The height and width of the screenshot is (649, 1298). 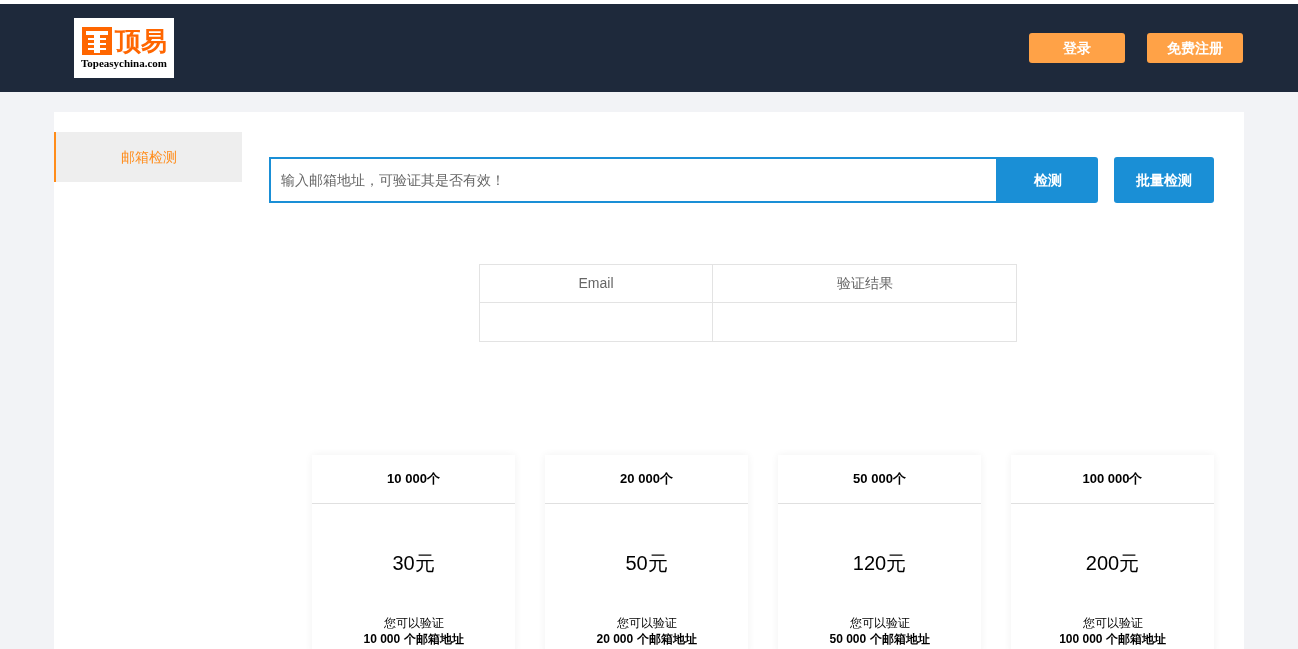 I want to click on plan-price: 50元, so click(x=646, y=563).